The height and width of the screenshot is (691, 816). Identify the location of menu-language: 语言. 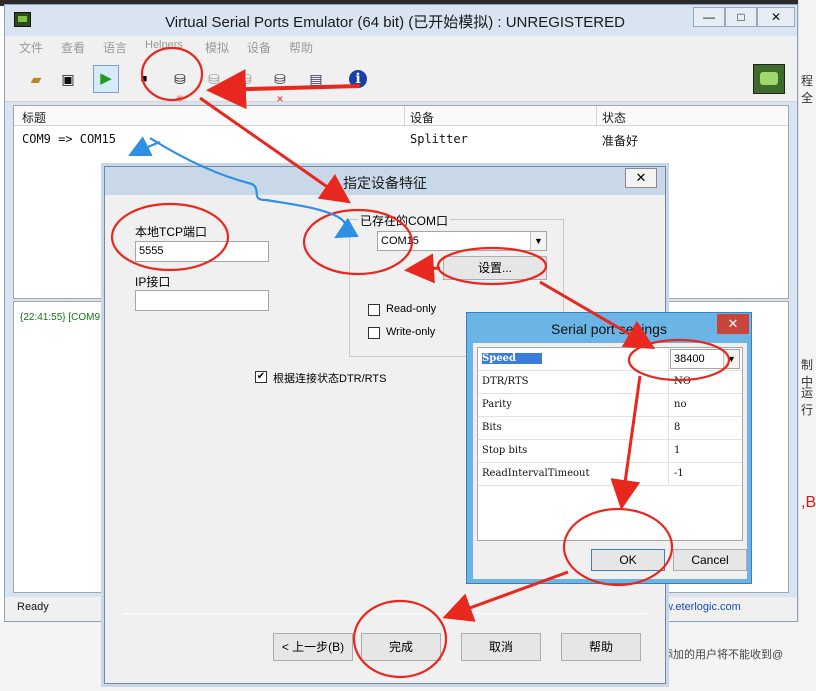
(115, 47).